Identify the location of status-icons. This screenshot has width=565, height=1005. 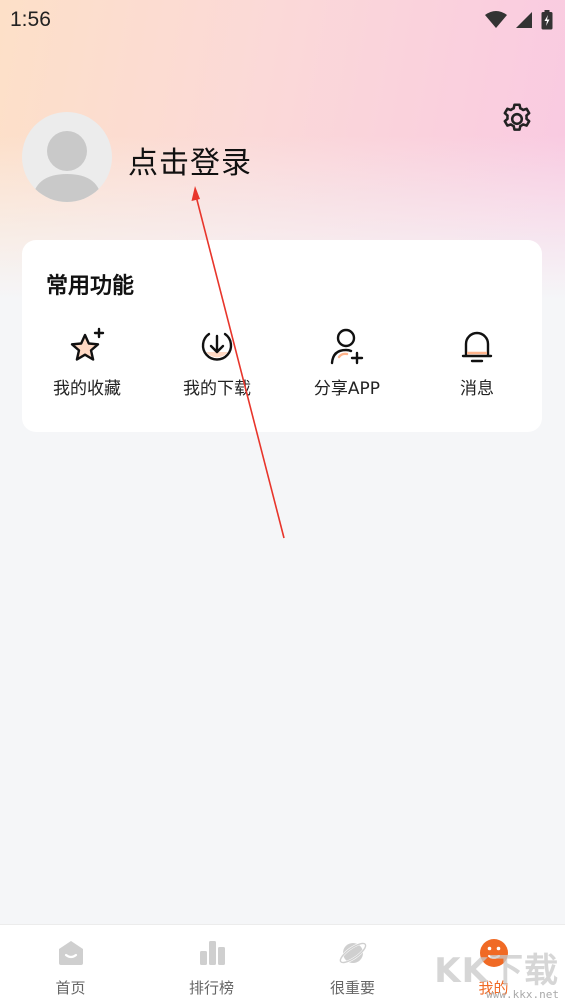
(519, 20).